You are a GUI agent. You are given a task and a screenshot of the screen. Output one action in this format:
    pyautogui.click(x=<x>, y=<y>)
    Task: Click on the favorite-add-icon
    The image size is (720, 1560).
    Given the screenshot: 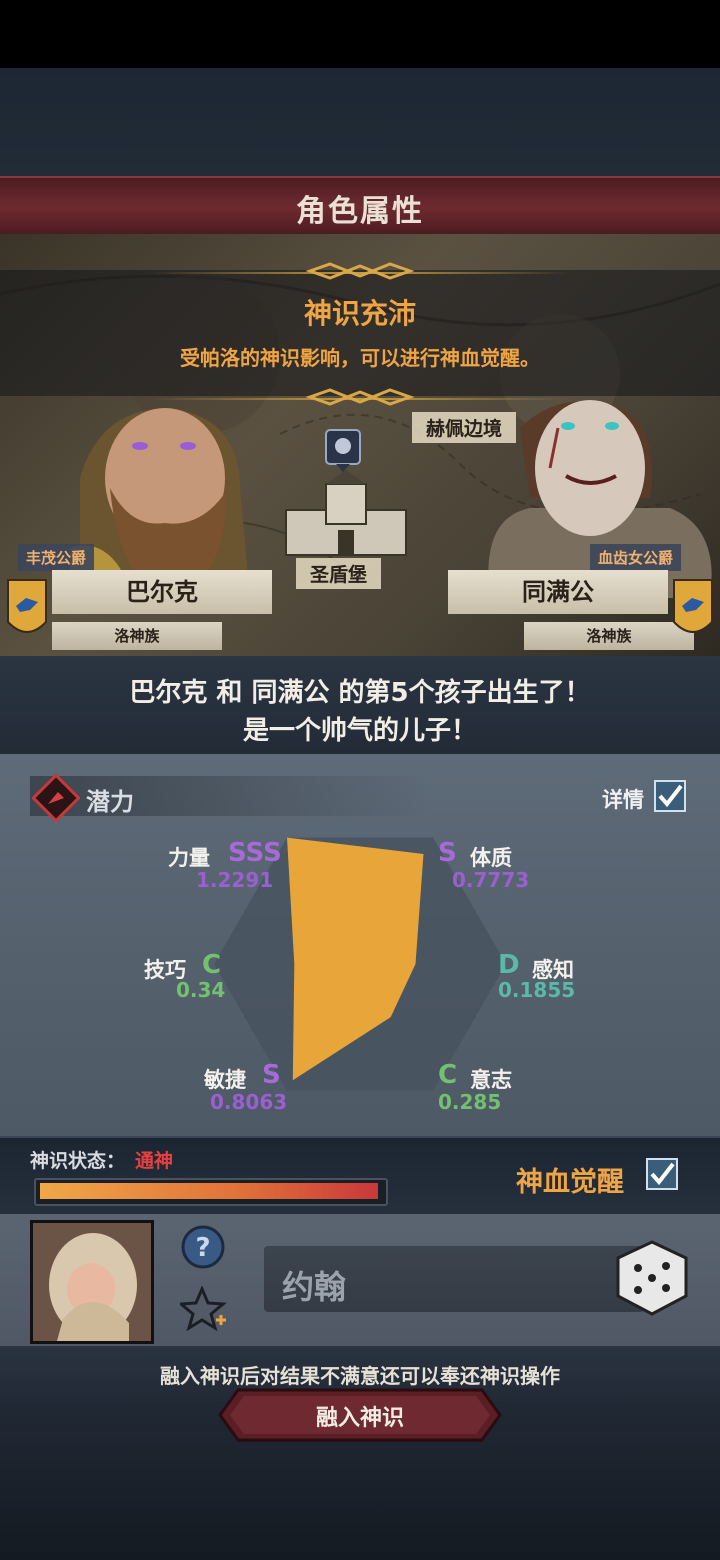 What is the action you would take?
    pyautogui.click(x=204, y=1309)
    